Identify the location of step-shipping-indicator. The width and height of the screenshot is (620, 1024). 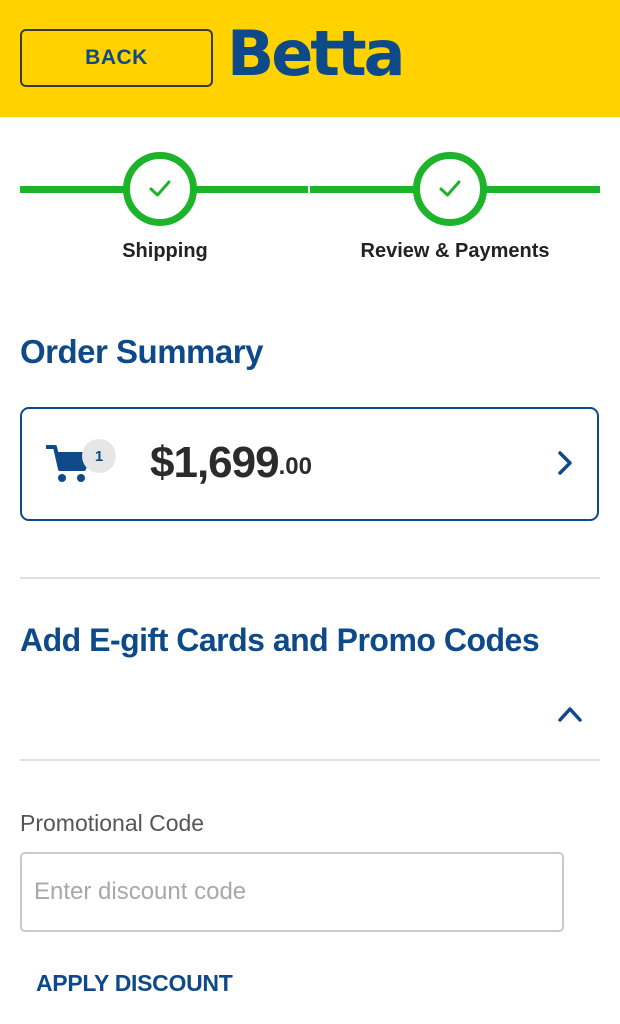
(160, 189).